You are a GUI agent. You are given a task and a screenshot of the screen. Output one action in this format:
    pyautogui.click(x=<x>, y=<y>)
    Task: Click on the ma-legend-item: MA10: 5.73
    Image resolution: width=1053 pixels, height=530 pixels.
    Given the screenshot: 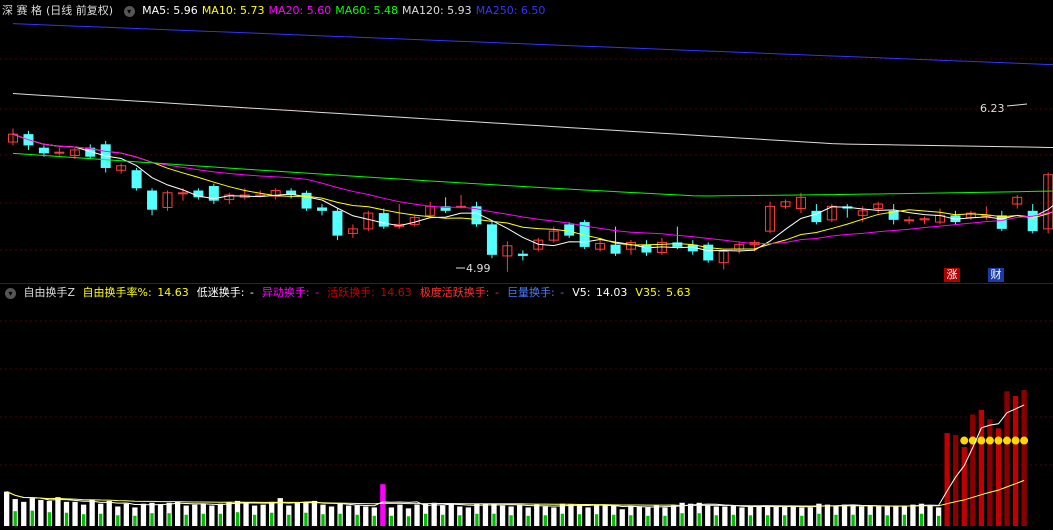 What is the action you would take?
    pyautogui.click(x=233, y=10)
    